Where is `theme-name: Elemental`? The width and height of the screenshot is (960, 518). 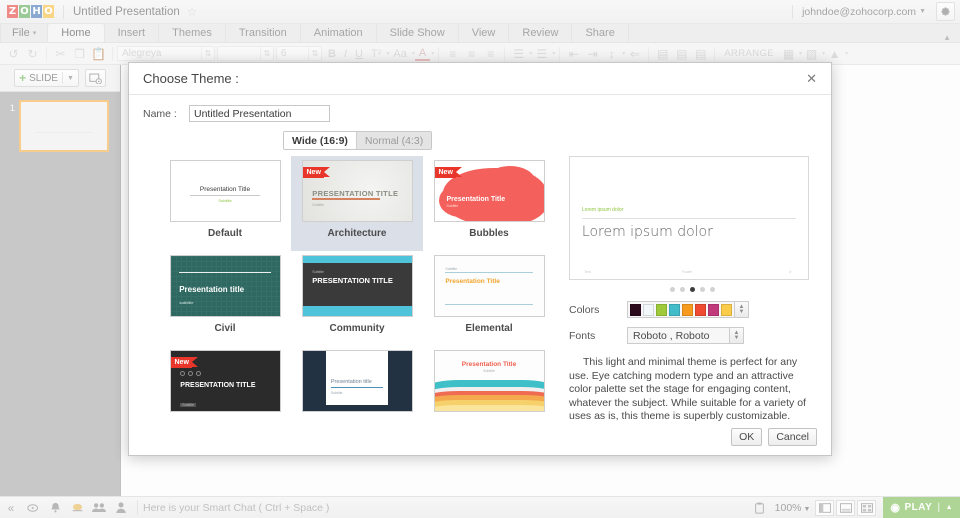 theme-name: Elemental is located at coordinates (489, 328).